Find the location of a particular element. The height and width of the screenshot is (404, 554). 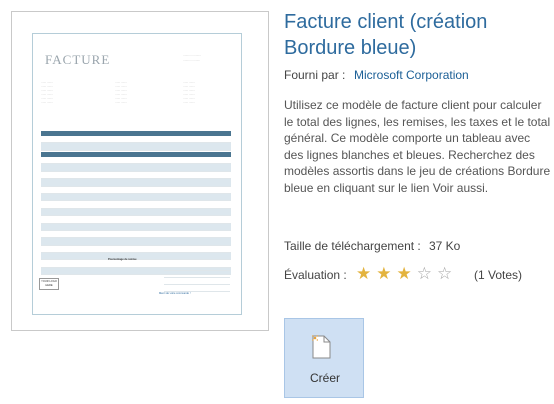

rating-label: Évaluation : is located at coordinates (315, 275).